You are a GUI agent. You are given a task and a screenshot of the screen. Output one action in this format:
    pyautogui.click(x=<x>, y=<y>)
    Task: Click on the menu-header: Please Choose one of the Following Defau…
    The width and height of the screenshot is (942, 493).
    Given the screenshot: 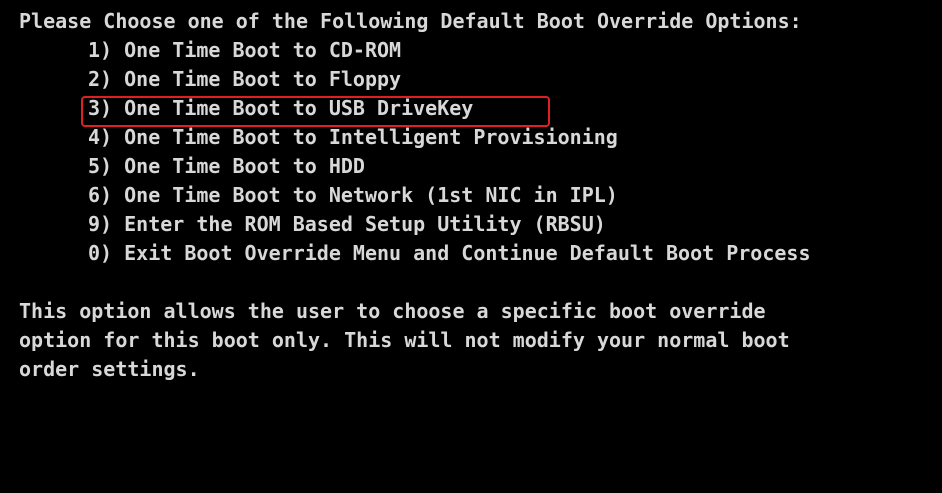 What is the action you would take?
    pyautogui.click(x=410, y=21)
    